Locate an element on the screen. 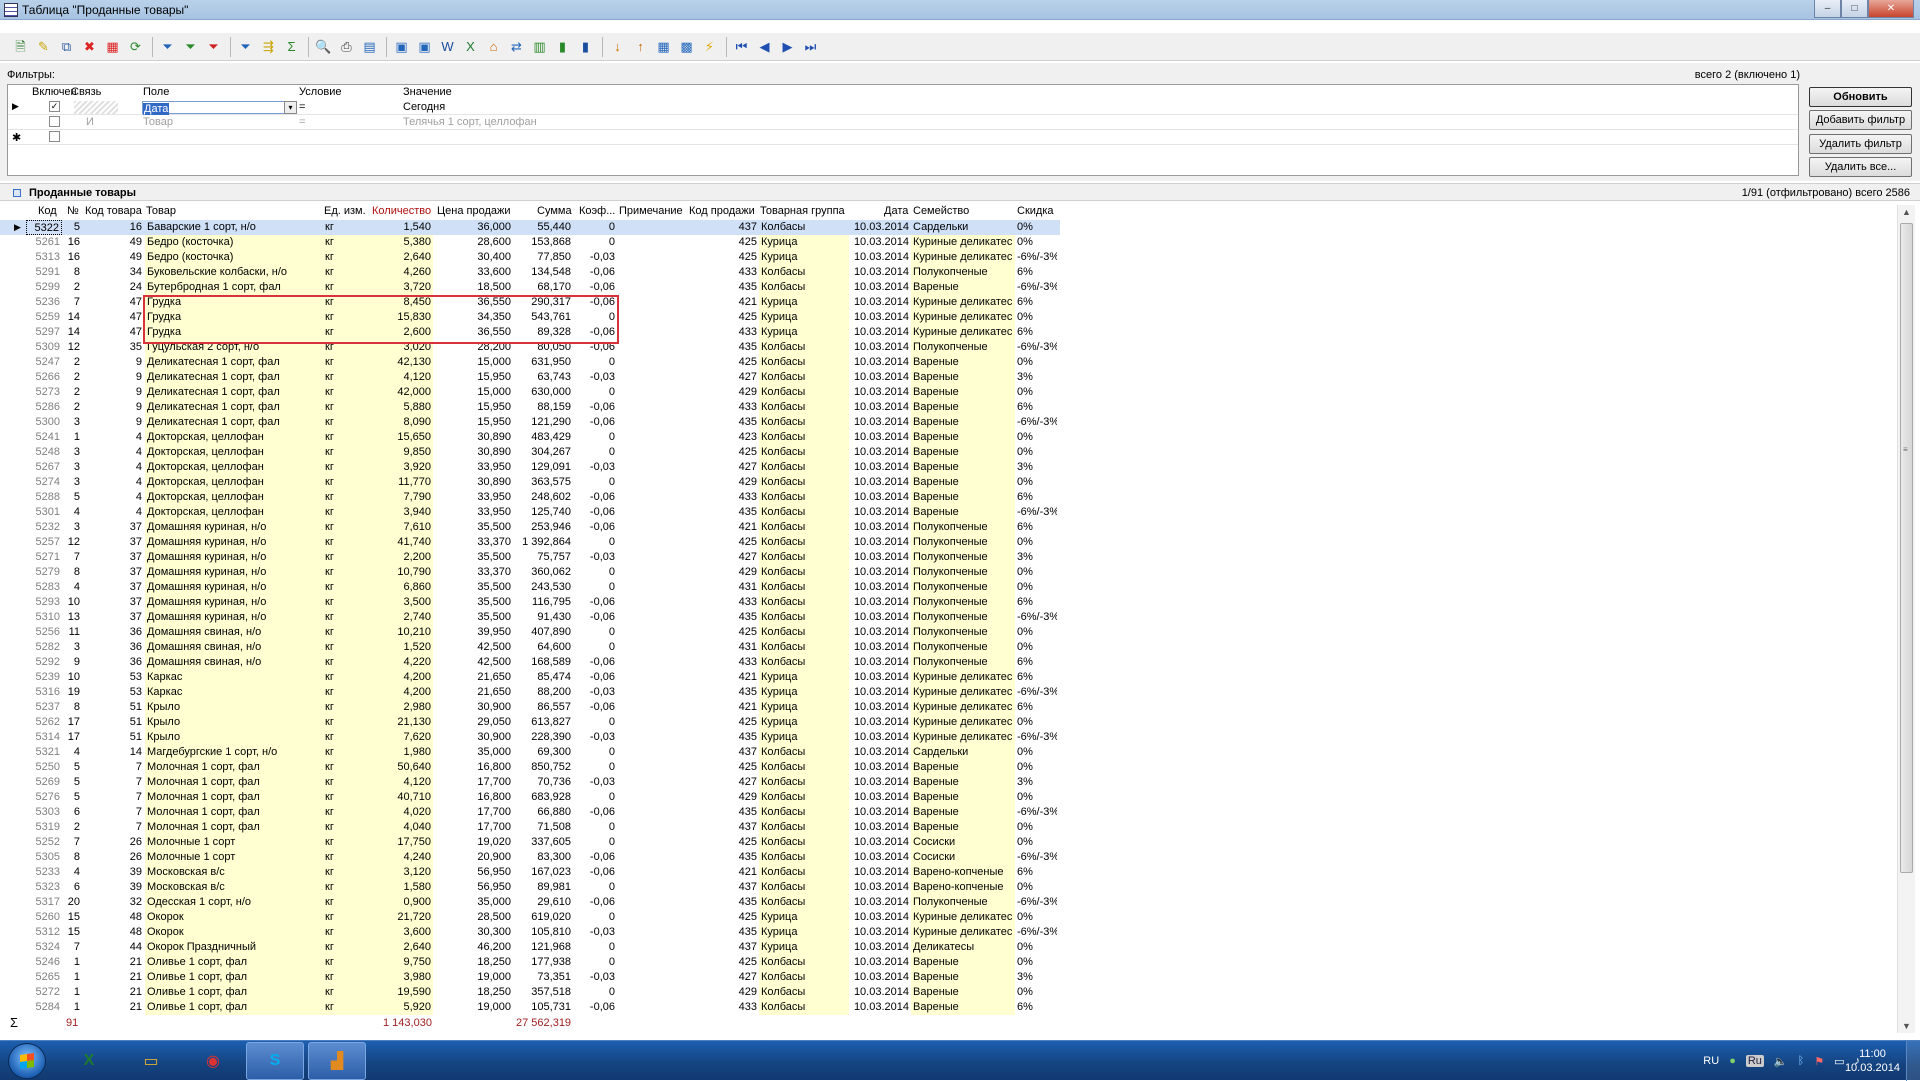  export-word-icon: W is located at coordinates (447, 46).